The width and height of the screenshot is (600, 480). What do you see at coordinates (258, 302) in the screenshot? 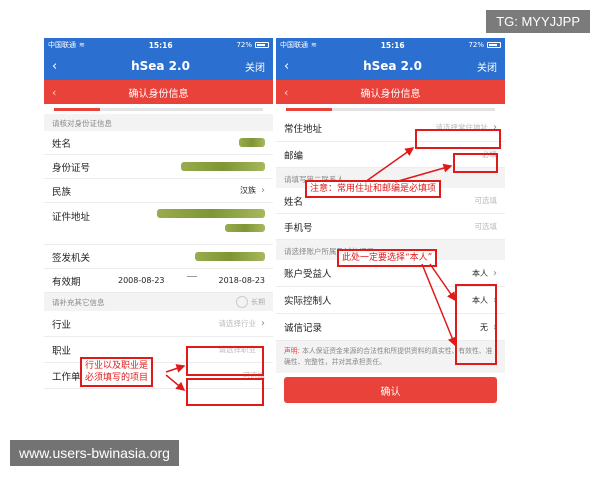
I see `long-term-label: 长期` at bounding box center [258, 302].